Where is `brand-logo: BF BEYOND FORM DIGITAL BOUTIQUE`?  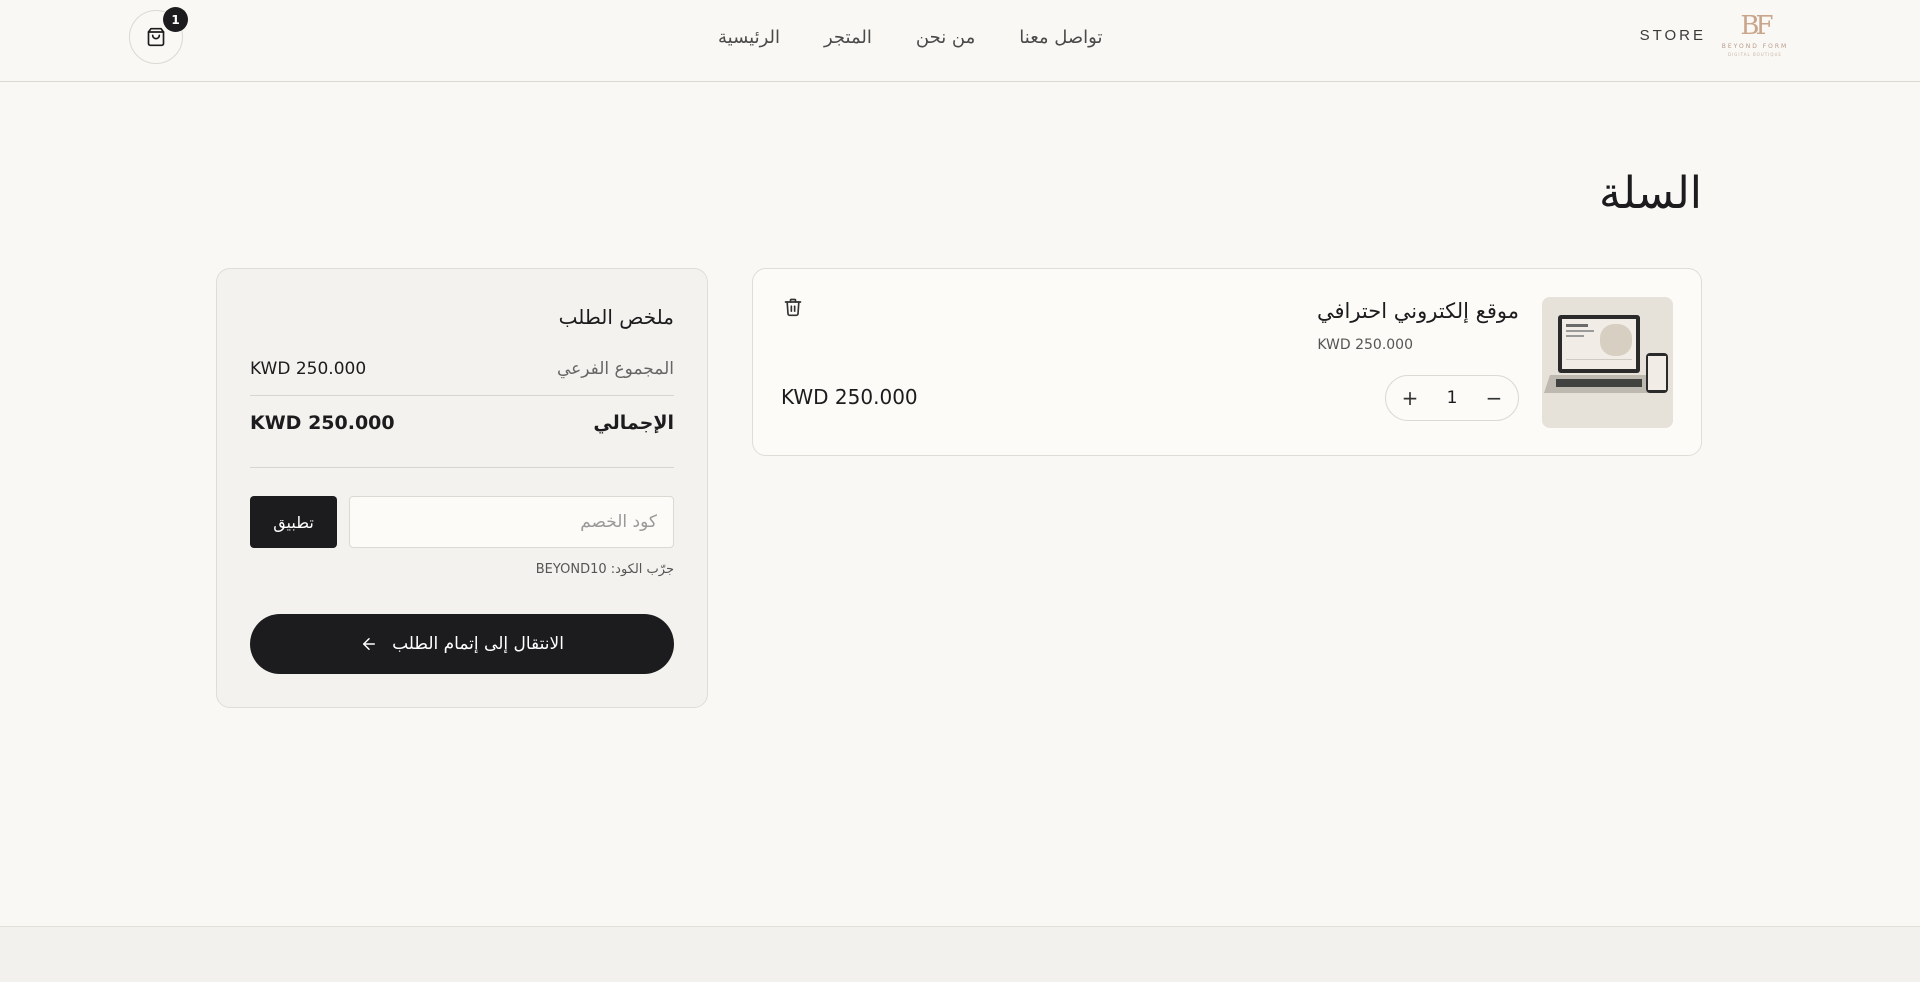 brand-logo: BF BEYOND FORM DIGITAL BOUTIQUE is located at coordinates (1755, 35).